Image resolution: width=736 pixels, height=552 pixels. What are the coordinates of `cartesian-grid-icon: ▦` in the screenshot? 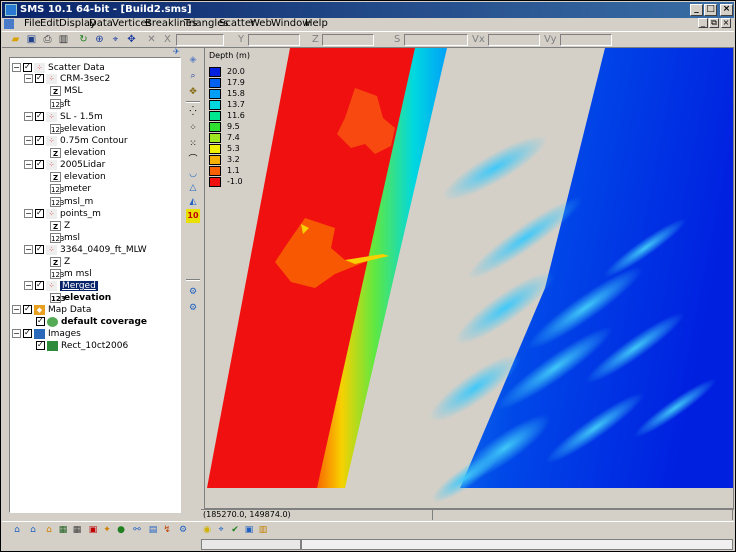 It's located at (63, 530).